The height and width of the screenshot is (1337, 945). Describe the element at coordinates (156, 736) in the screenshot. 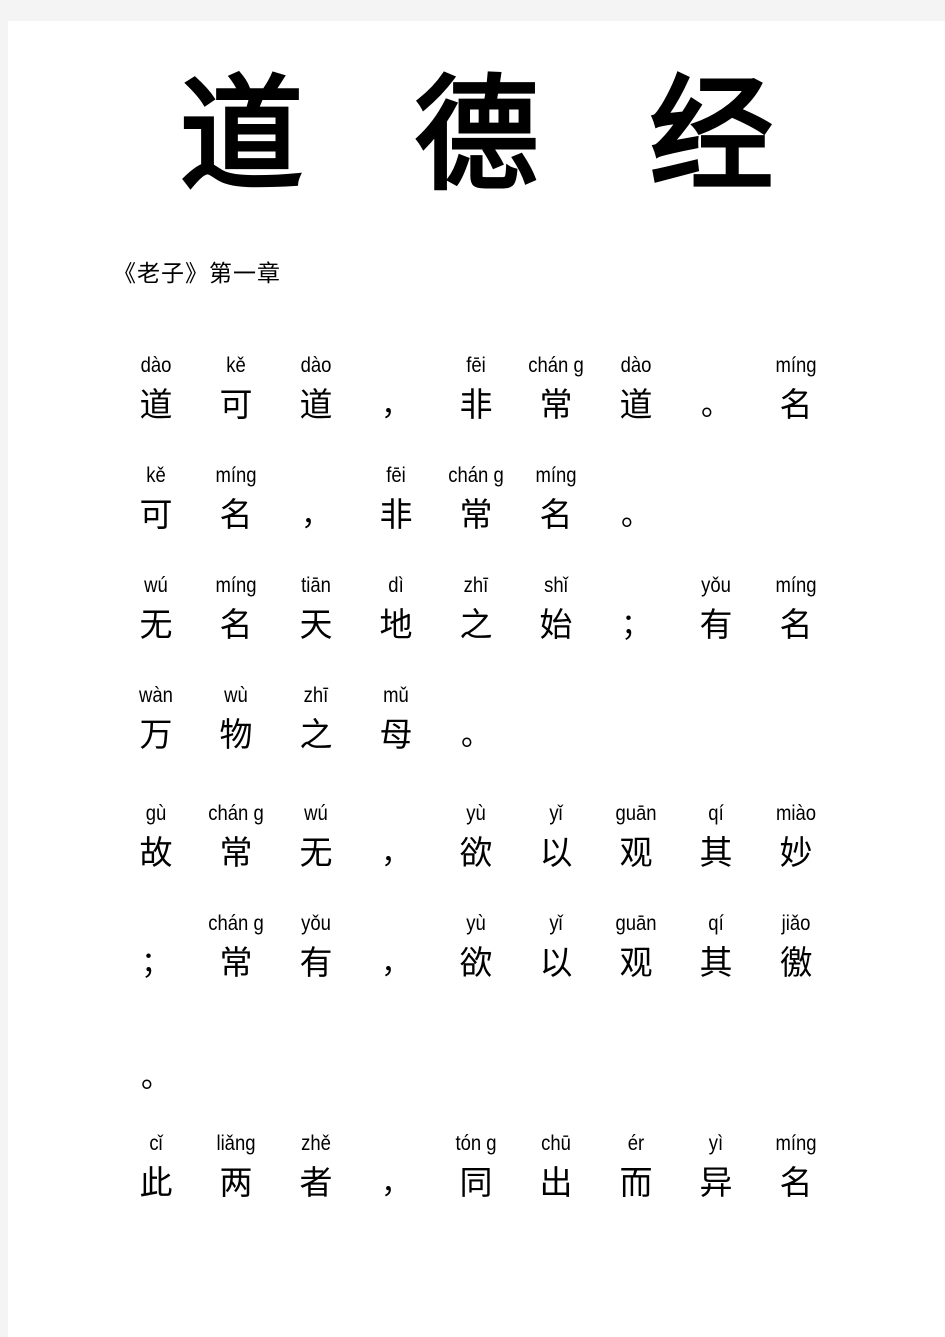

I see `hanzi-character: 万` at that location.